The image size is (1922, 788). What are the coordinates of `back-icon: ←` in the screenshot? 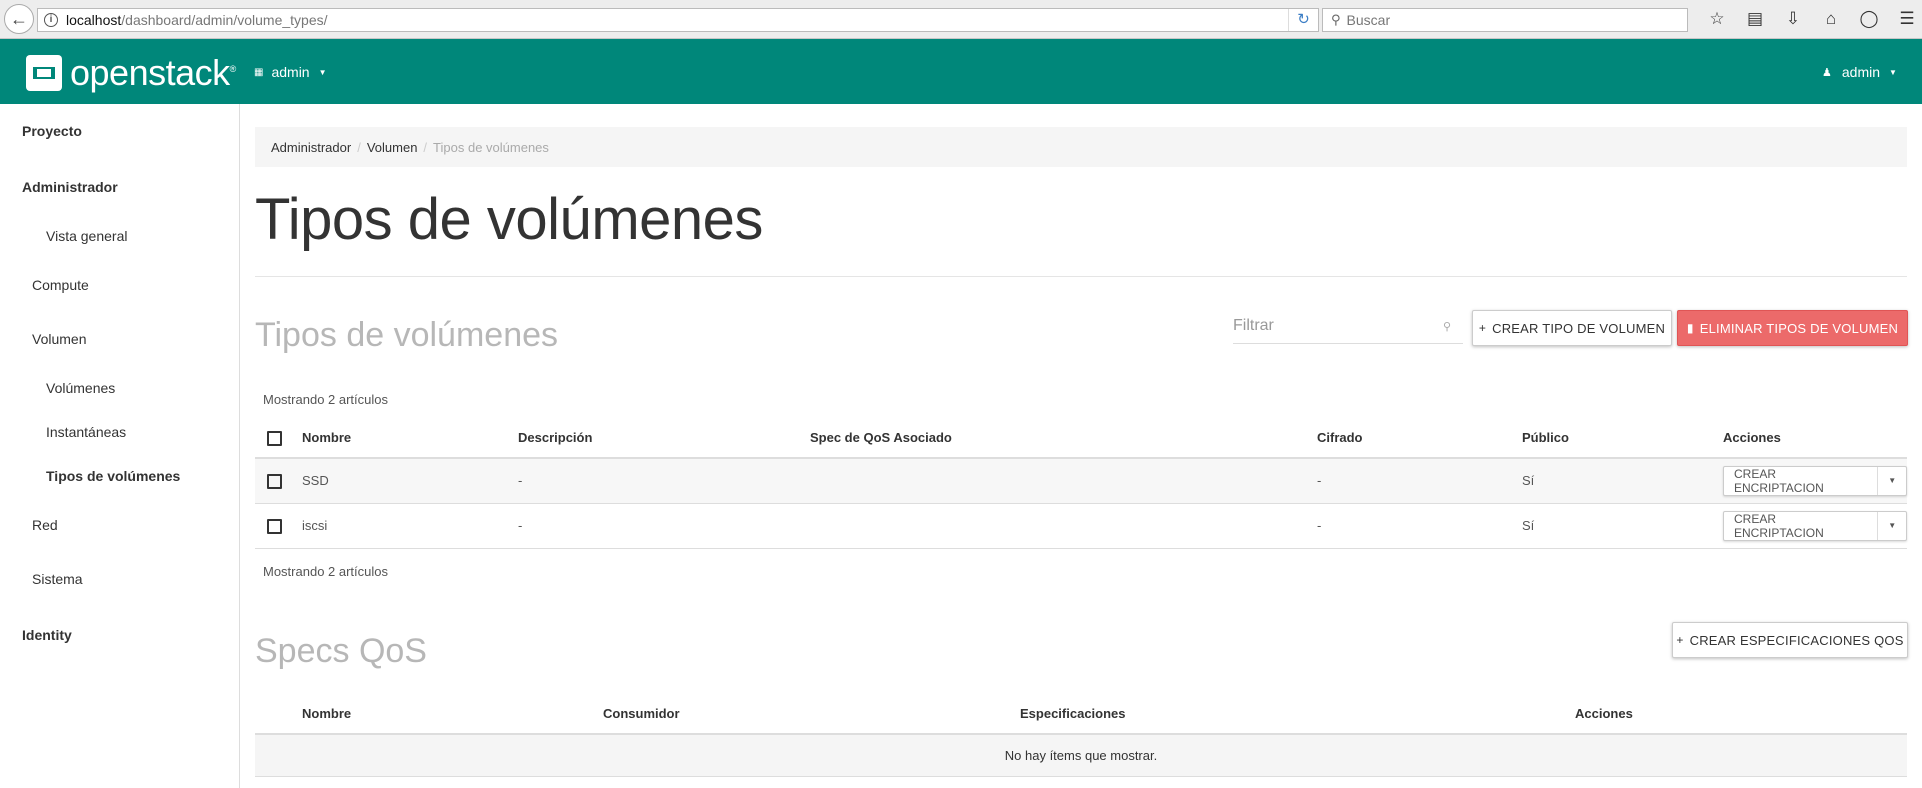 It's located at (19, 19).